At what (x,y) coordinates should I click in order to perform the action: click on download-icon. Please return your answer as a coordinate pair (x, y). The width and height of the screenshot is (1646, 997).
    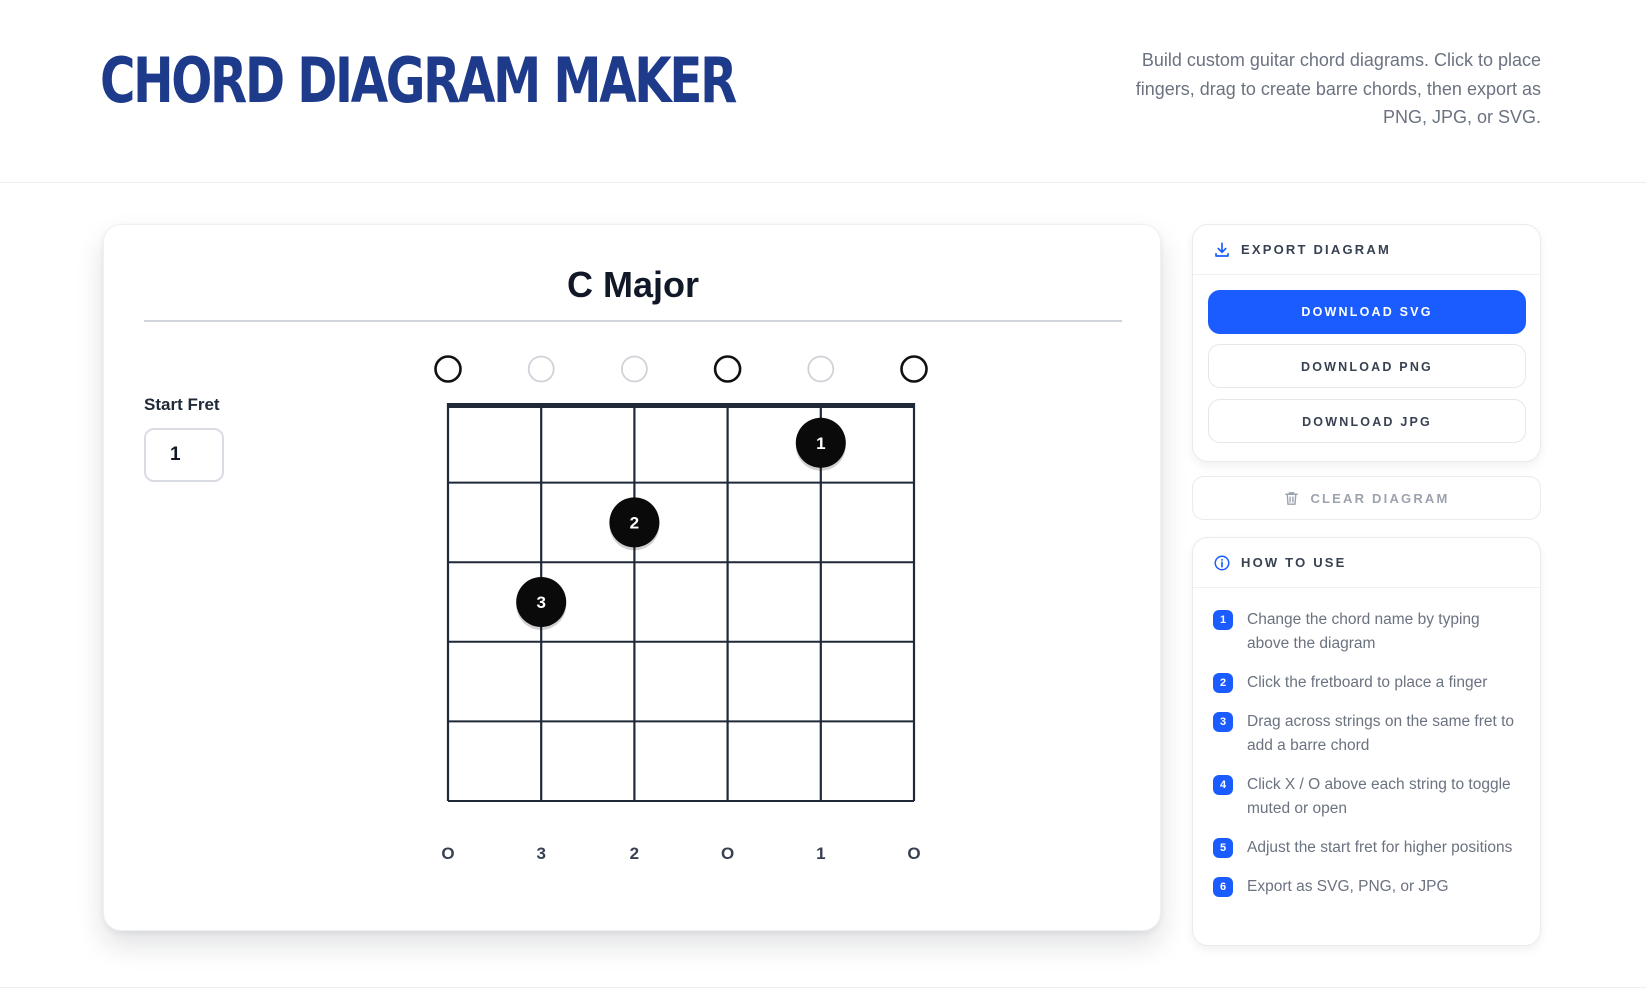
    Looking at the image, I should click on (1222, 249).